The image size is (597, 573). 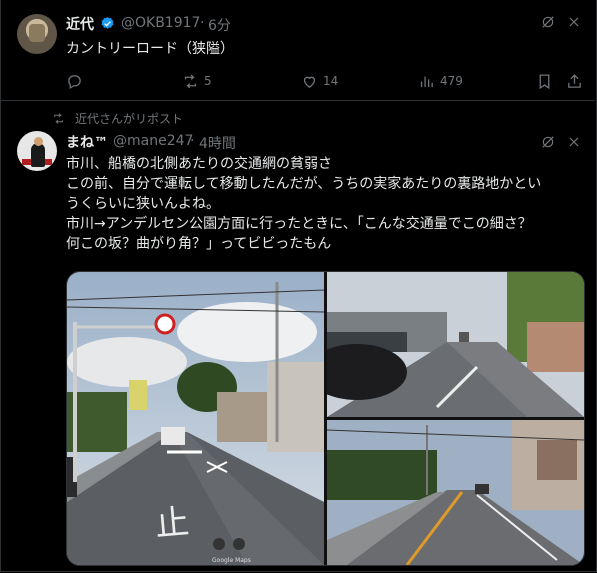 What do you see at coordinates (153, 141) in the screenshot?
I see `author-handle: @mane247` at bounding box center [153, 141].